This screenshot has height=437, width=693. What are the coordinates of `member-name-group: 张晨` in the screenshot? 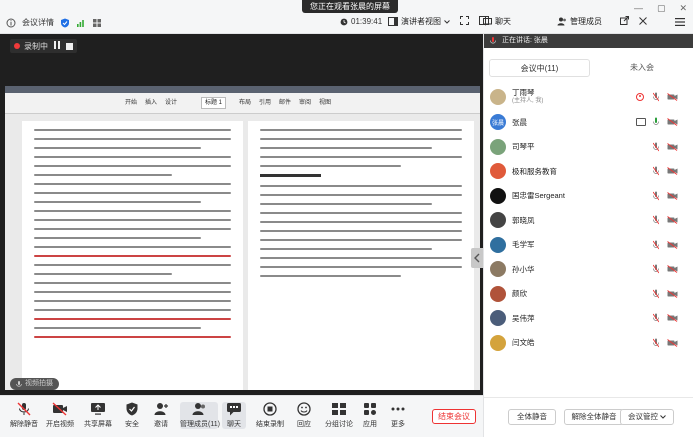 It's located at (519, 122).